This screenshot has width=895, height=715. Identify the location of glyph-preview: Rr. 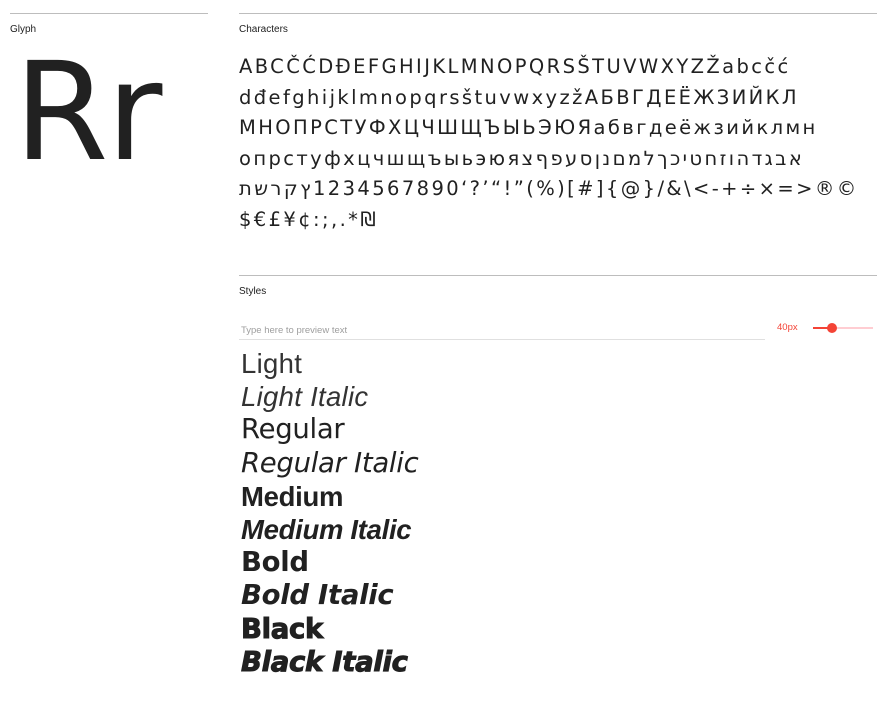
(88, 113).